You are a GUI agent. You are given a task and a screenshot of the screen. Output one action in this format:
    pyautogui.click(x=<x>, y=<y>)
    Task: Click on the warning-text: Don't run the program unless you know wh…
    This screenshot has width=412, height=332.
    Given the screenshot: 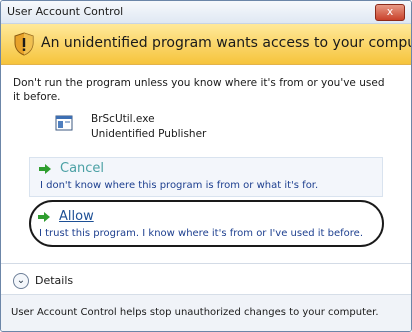 What is the action you would take?
    pyautogui.click(x=199, y=90)
    